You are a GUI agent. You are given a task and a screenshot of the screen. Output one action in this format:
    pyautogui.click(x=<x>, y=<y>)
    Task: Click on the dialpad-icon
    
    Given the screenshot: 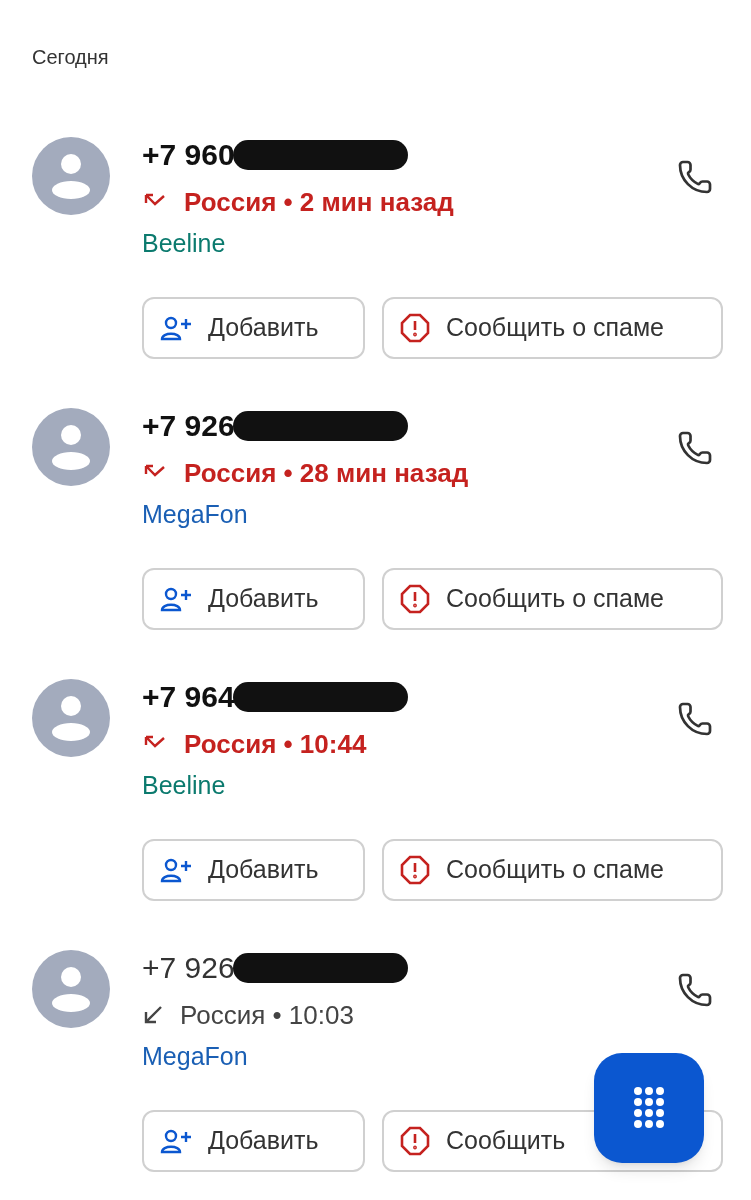 What is the action you would take?
    pyautogui.click(x=649, y=1108)
    